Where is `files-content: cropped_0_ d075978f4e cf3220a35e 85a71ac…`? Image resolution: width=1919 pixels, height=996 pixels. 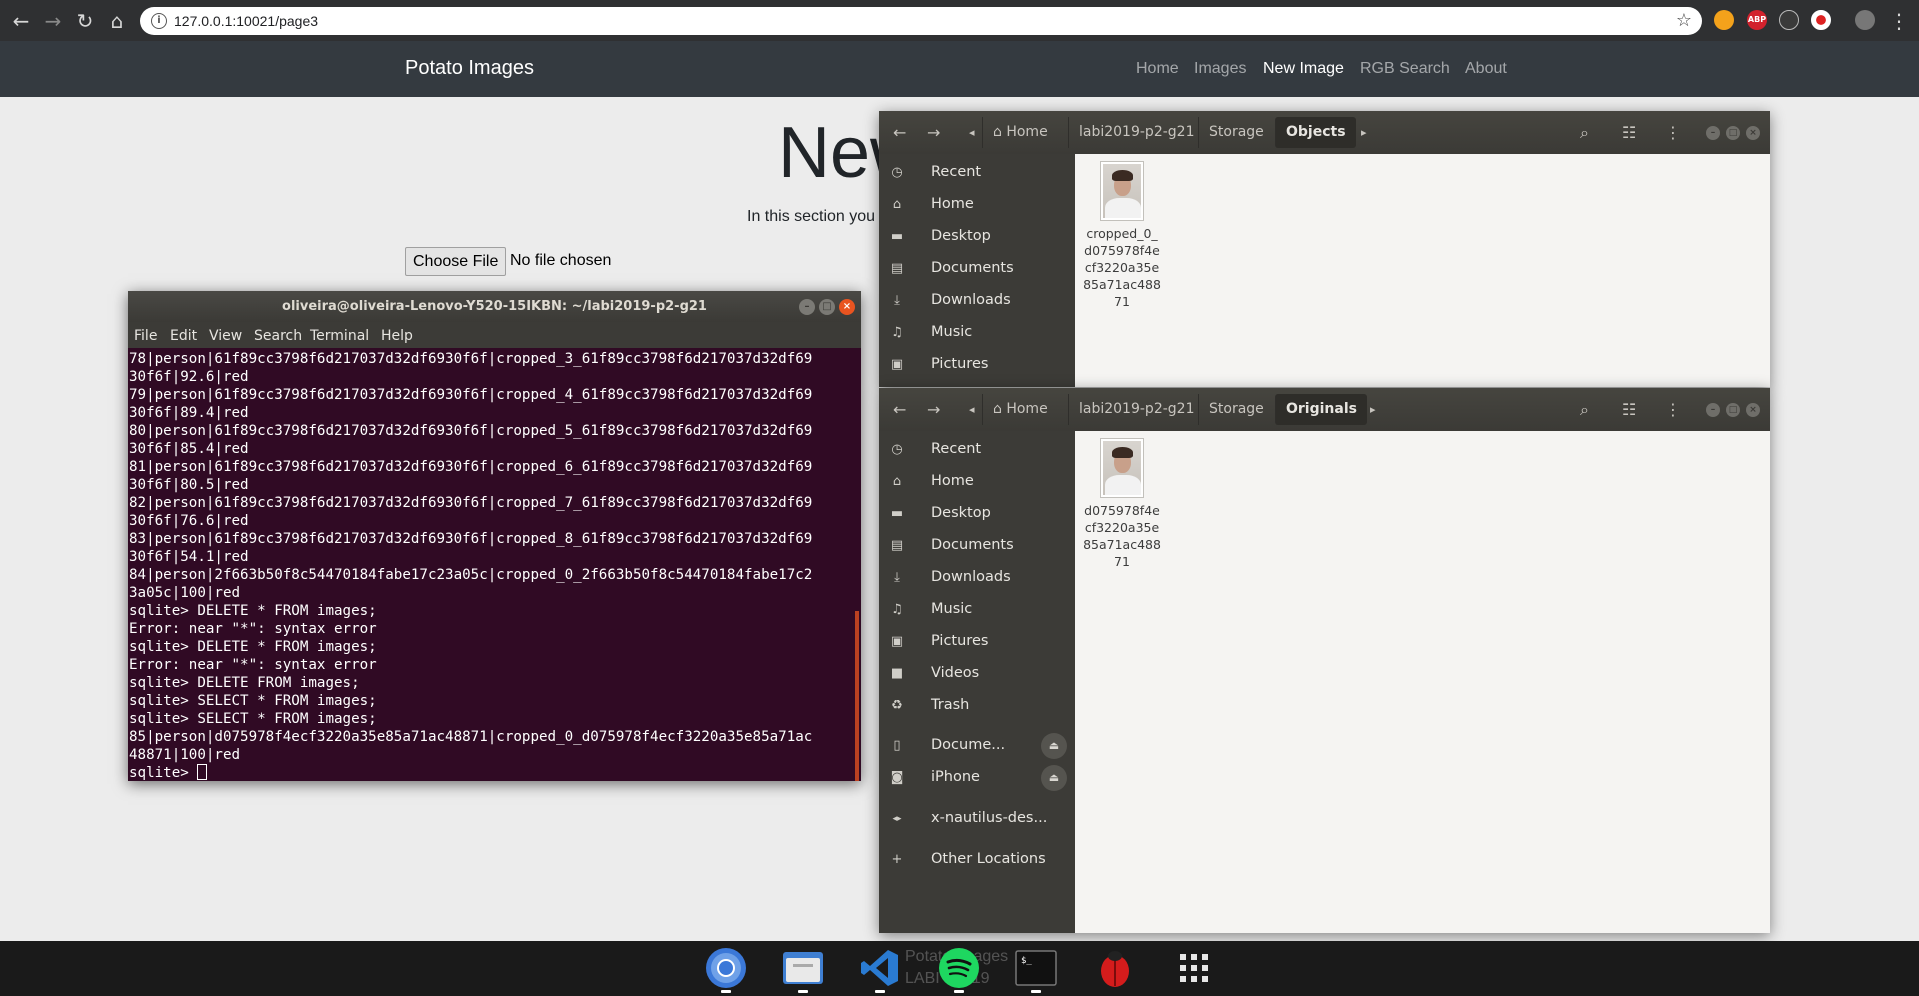 files-content: cropped_0_ d075978f4e cf3220a35e 85a71ac… is located at coordinates (1422, 270).